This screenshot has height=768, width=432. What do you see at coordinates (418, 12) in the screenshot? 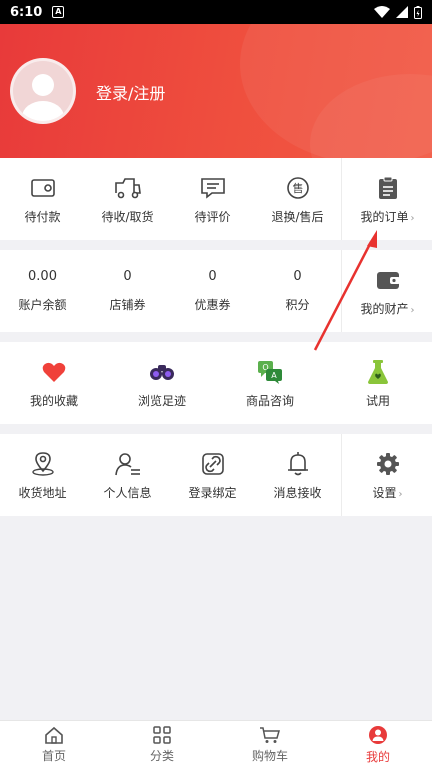
I see `battery-icon` at bounding box center [418, 12].